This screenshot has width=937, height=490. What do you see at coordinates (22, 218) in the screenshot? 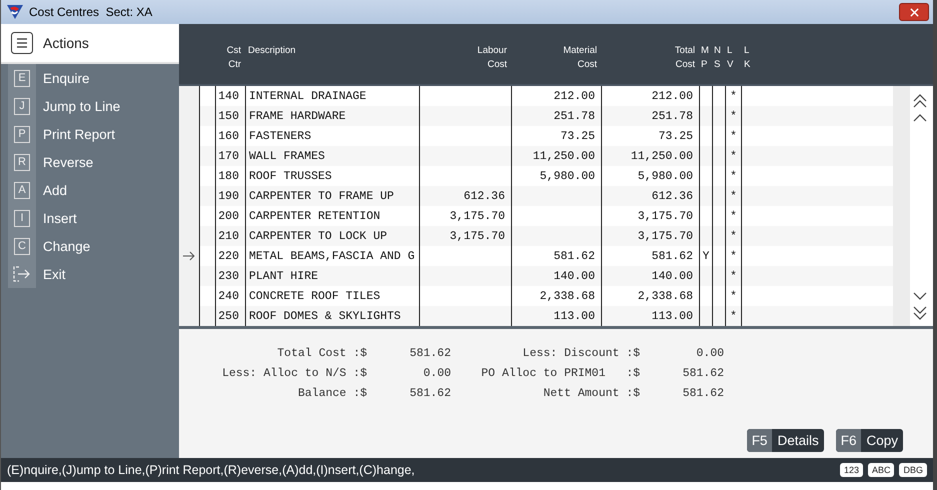
I see `shortcut-key: I` at bounding box center [22, 218].